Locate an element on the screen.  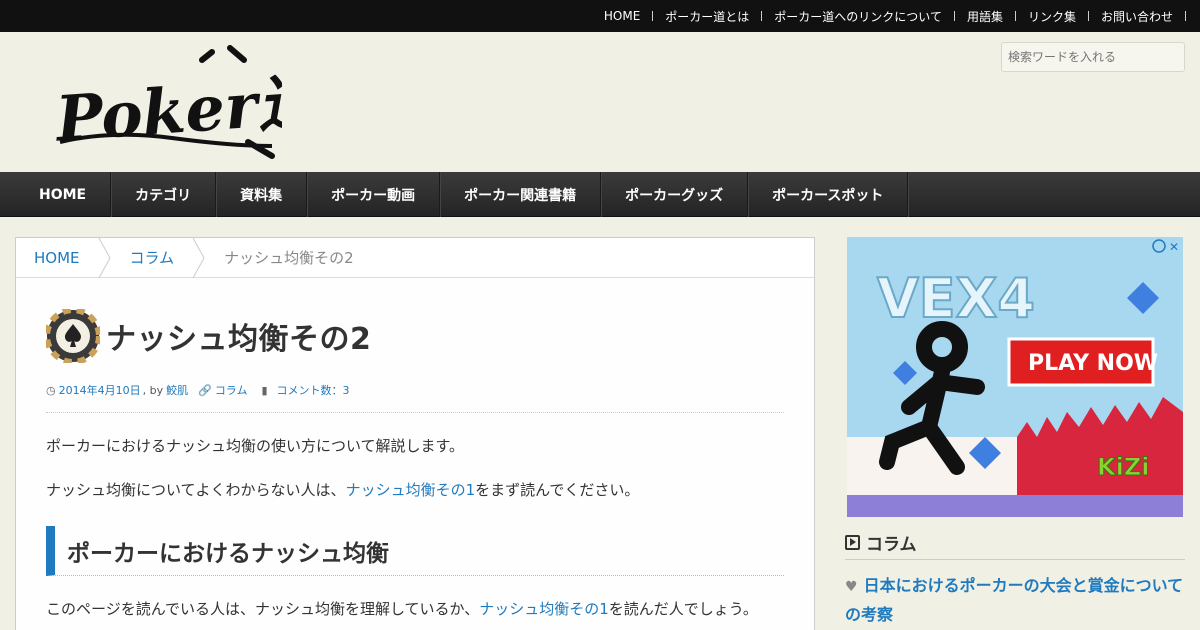
poker-chip-icon is located at coordinates (73, 336).